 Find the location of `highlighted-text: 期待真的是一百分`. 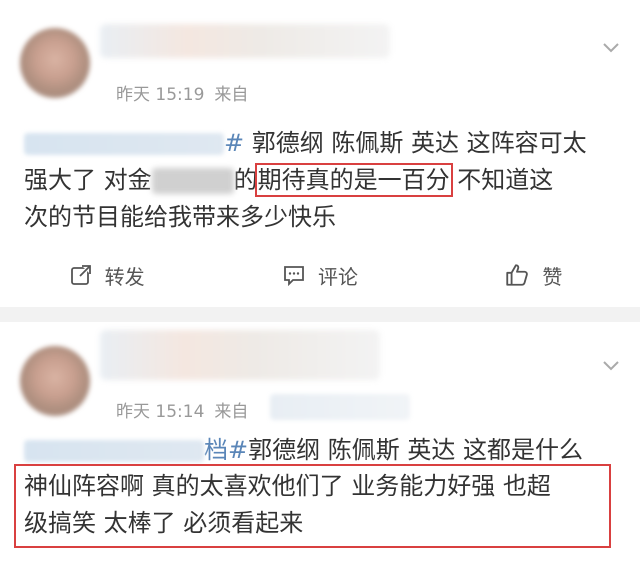

highlighted-text: 期待真的是一百分 is located at coordinates (353, 180).